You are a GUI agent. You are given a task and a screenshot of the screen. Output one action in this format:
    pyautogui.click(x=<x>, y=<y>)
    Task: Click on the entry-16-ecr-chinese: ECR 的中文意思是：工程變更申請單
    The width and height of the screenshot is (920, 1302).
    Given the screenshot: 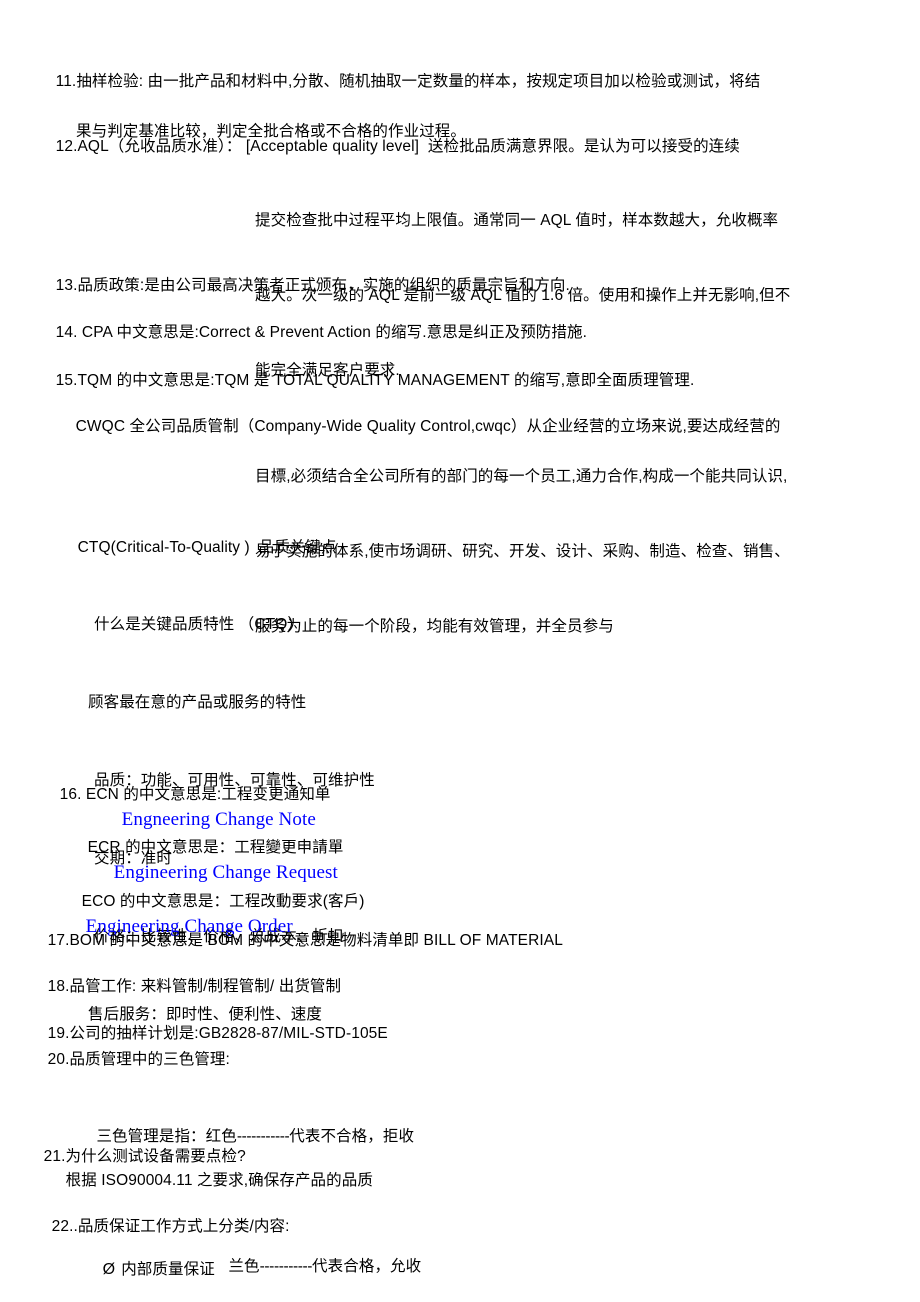 What is the action you would take?
    pyautogui.click(x=215, y=847)
    